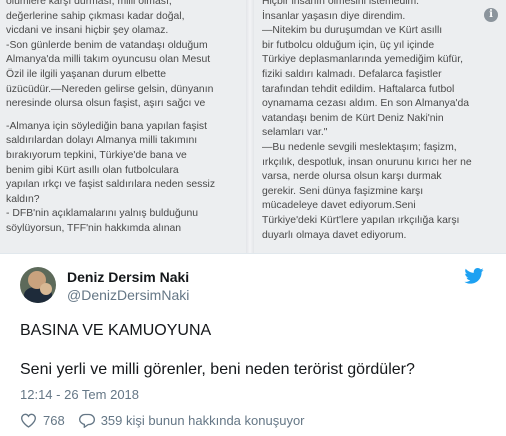  I want to click on heart-icon, so click(28, 420).